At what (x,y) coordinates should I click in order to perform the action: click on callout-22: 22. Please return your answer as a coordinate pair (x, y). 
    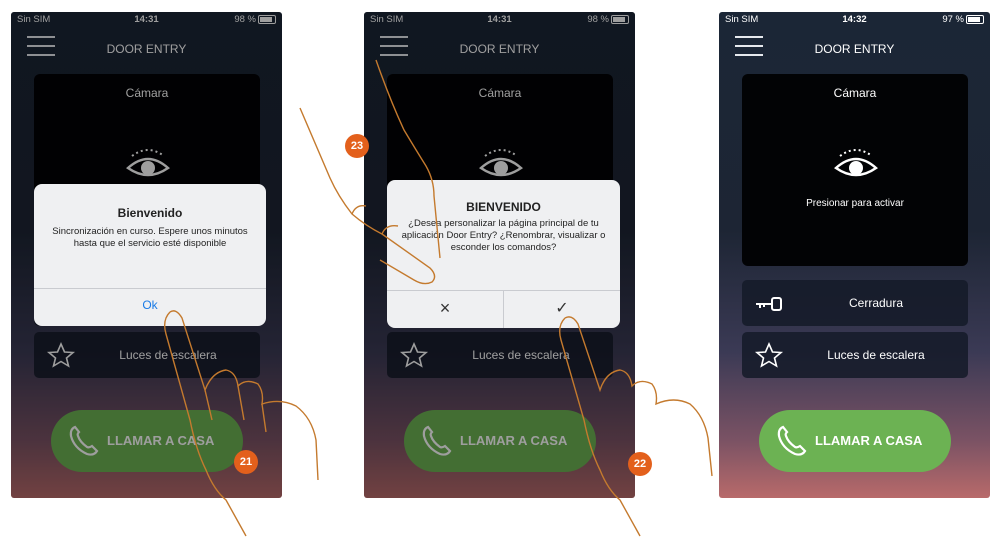
    Looking at the image, I should click on (640, 464).